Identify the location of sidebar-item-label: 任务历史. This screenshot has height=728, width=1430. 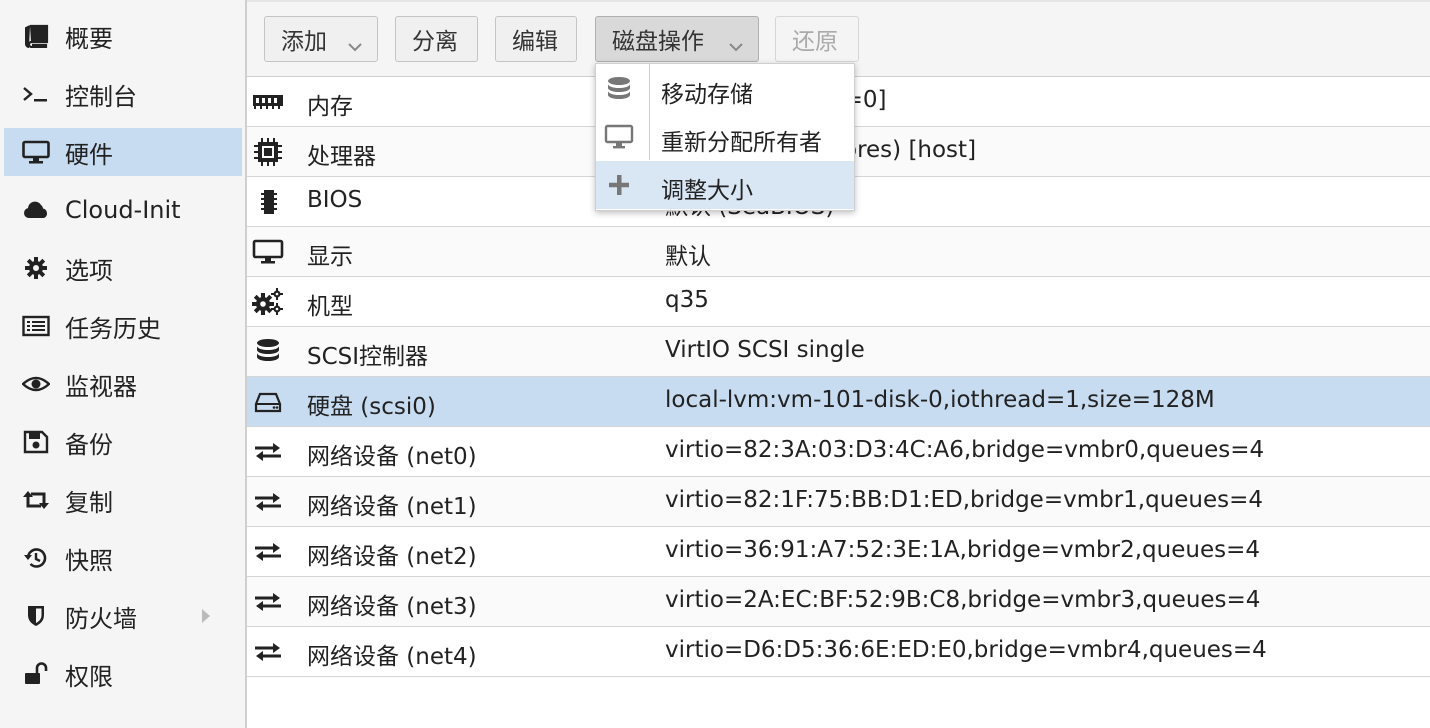
(113, 328).